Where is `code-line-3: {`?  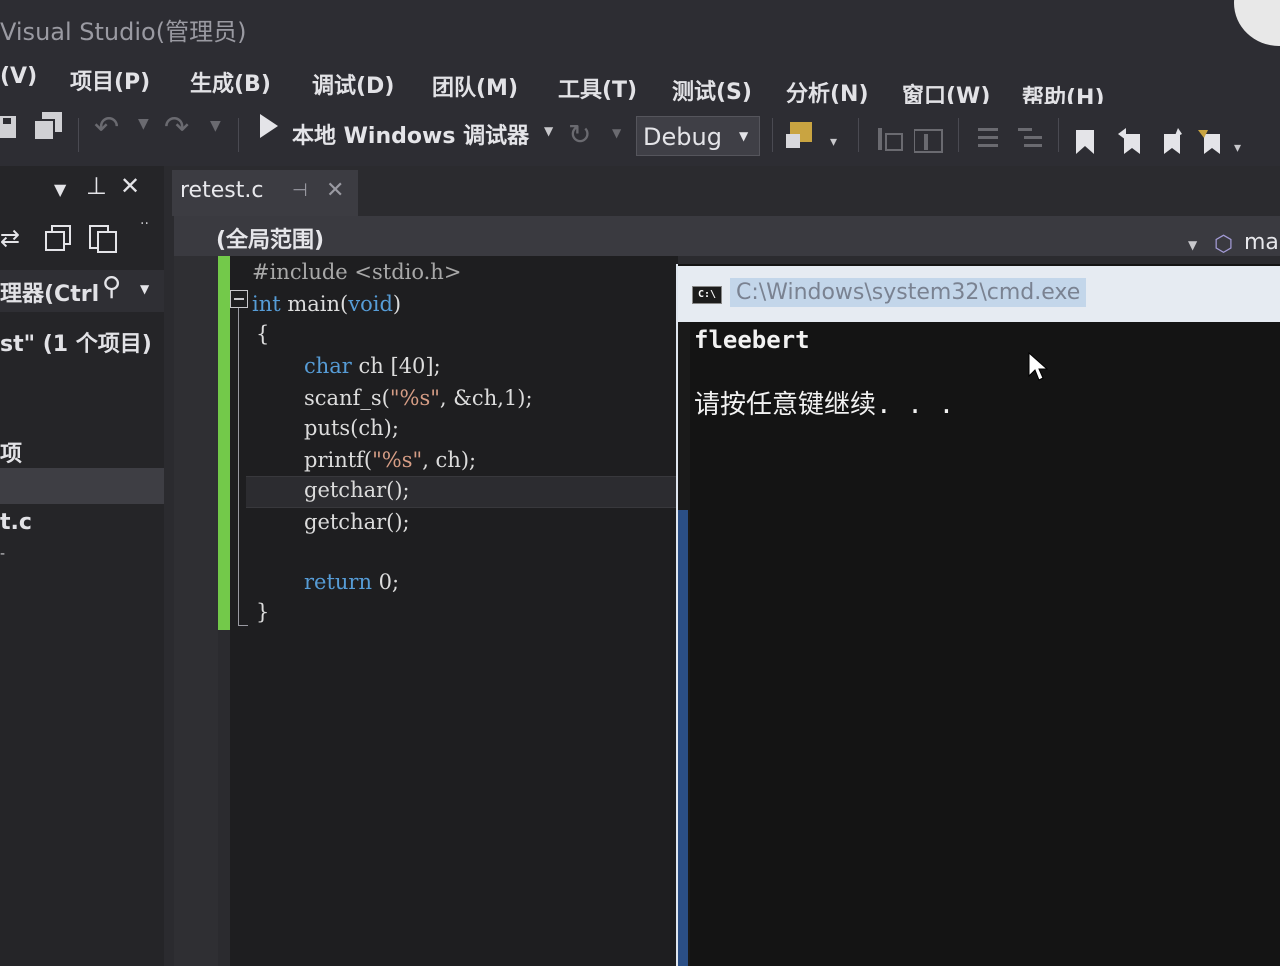 code-line-3: { is located at coordinates (263, 334).